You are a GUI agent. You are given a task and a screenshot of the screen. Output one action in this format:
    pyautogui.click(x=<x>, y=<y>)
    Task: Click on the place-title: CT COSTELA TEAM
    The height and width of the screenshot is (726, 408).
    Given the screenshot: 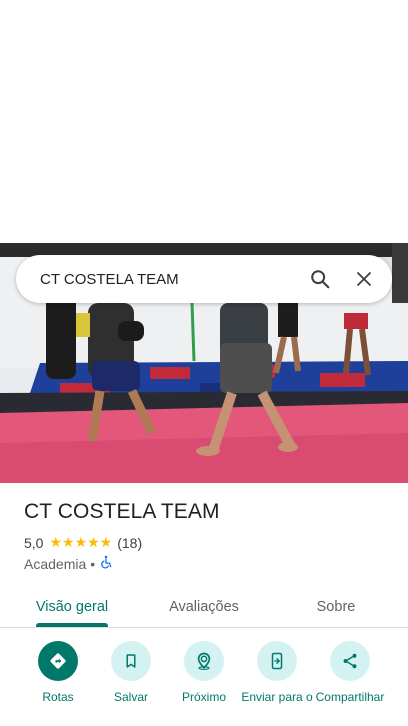 What is the action you would take?
    pyautogui.click(x=122, y=511)
    